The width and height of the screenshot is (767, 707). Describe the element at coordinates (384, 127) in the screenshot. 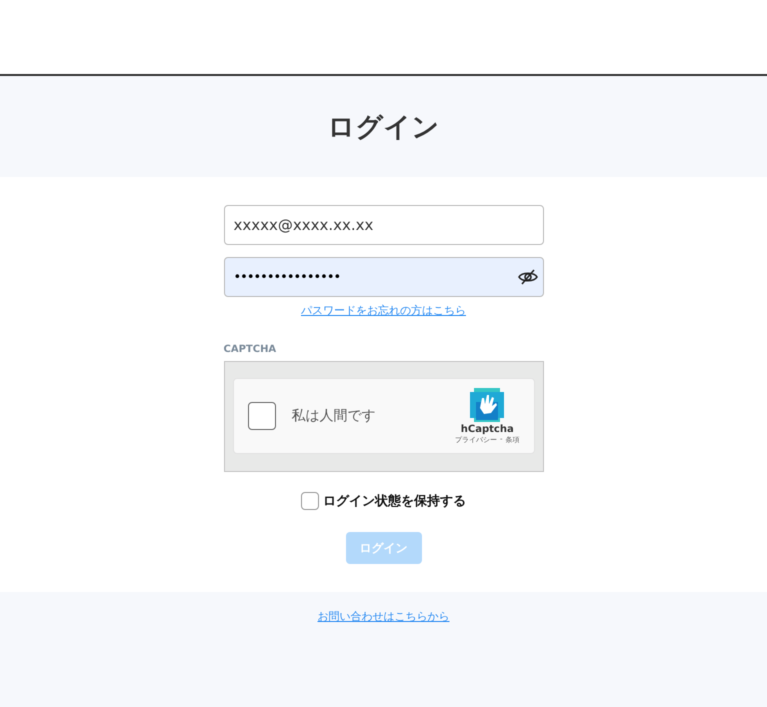

I see `page-title: ログイン` at that location.